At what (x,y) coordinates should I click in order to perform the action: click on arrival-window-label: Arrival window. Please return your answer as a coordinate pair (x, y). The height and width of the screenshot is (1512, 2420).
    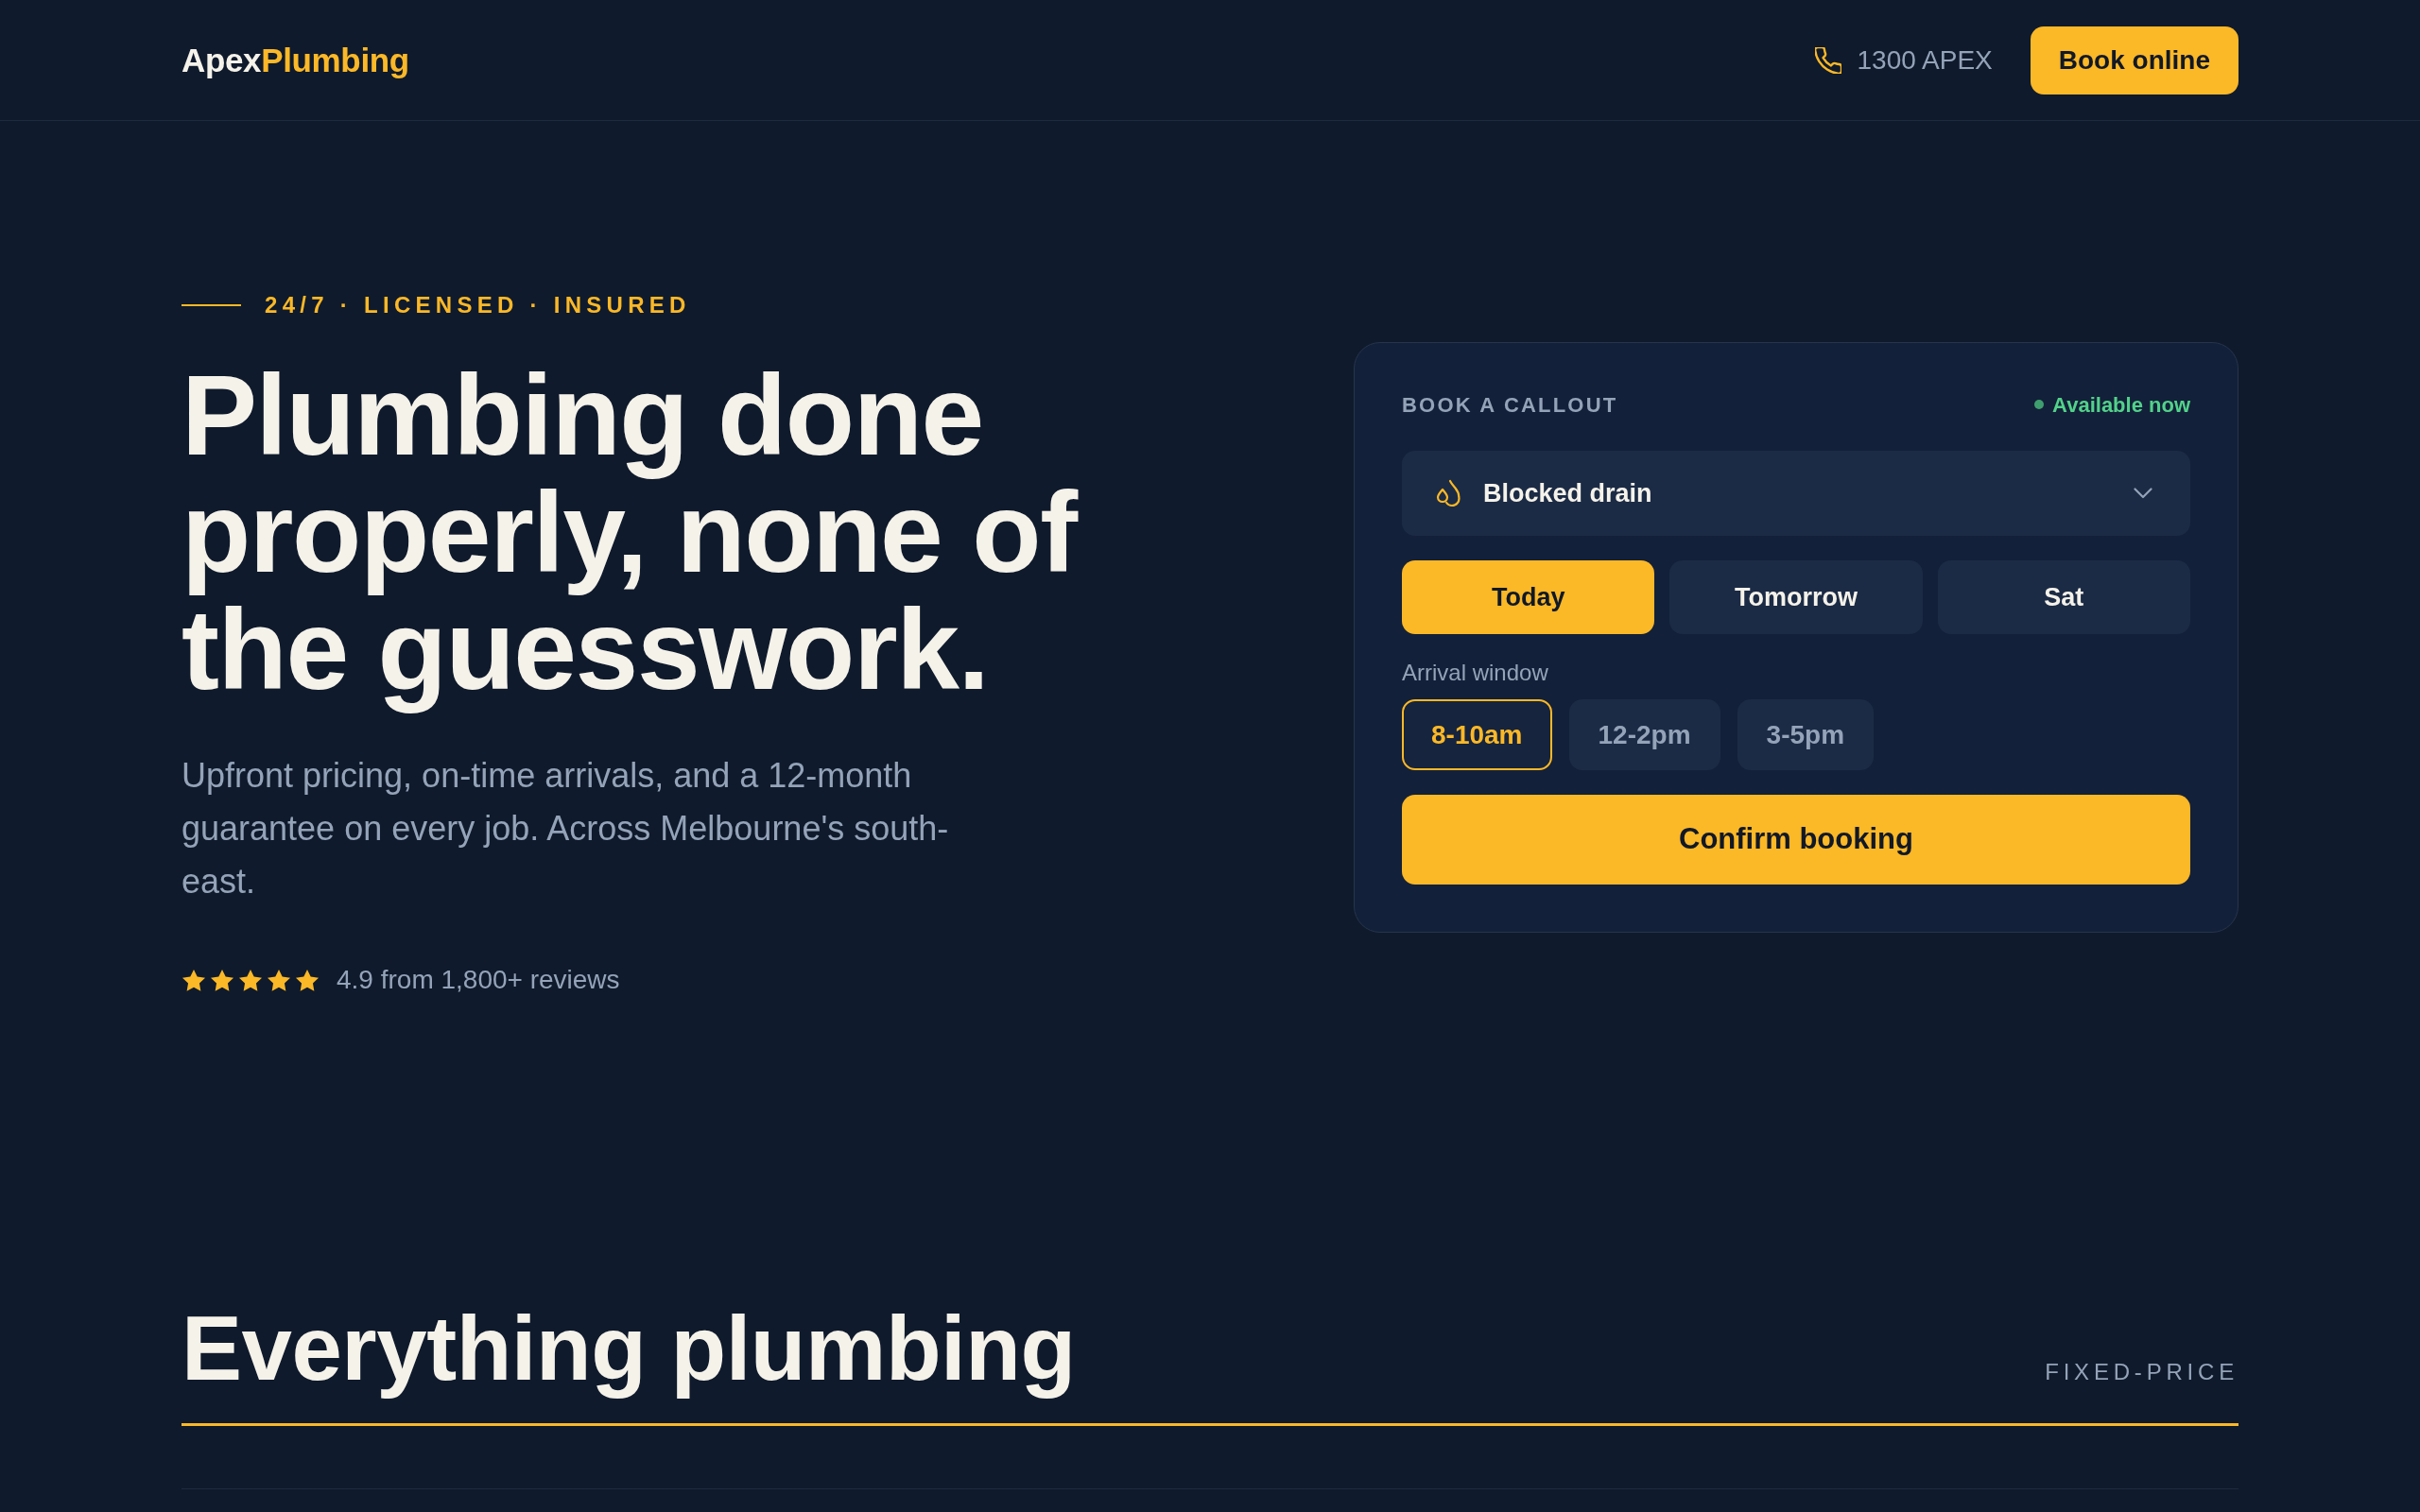
    Looking at the image, I should click on (1475, 673).